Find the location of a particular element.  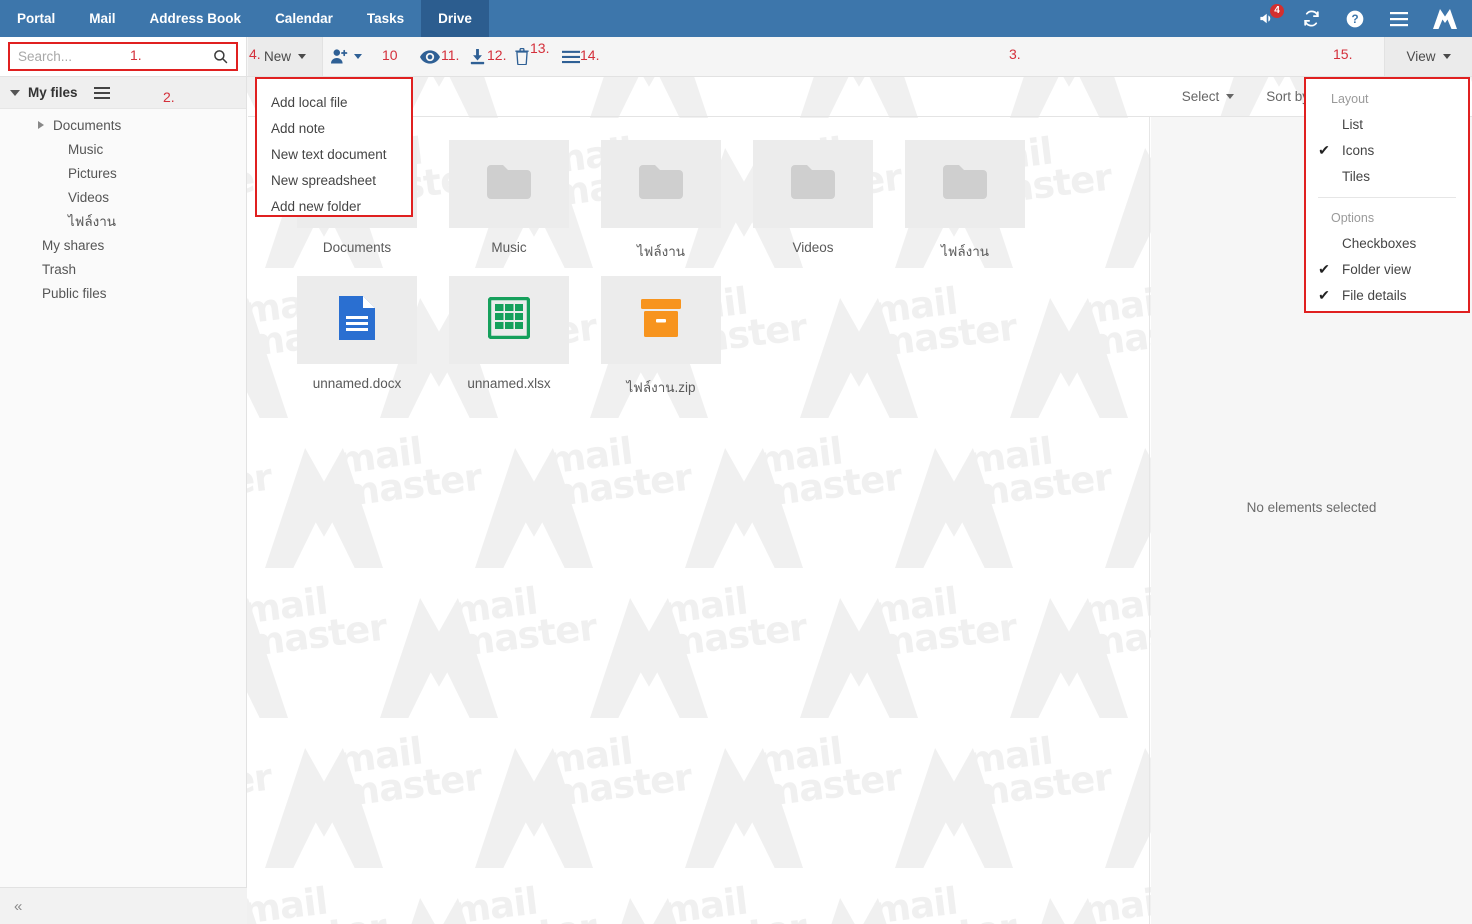

new-menu-item-add-local-file: Add local file is located at coordinates (341, 102).